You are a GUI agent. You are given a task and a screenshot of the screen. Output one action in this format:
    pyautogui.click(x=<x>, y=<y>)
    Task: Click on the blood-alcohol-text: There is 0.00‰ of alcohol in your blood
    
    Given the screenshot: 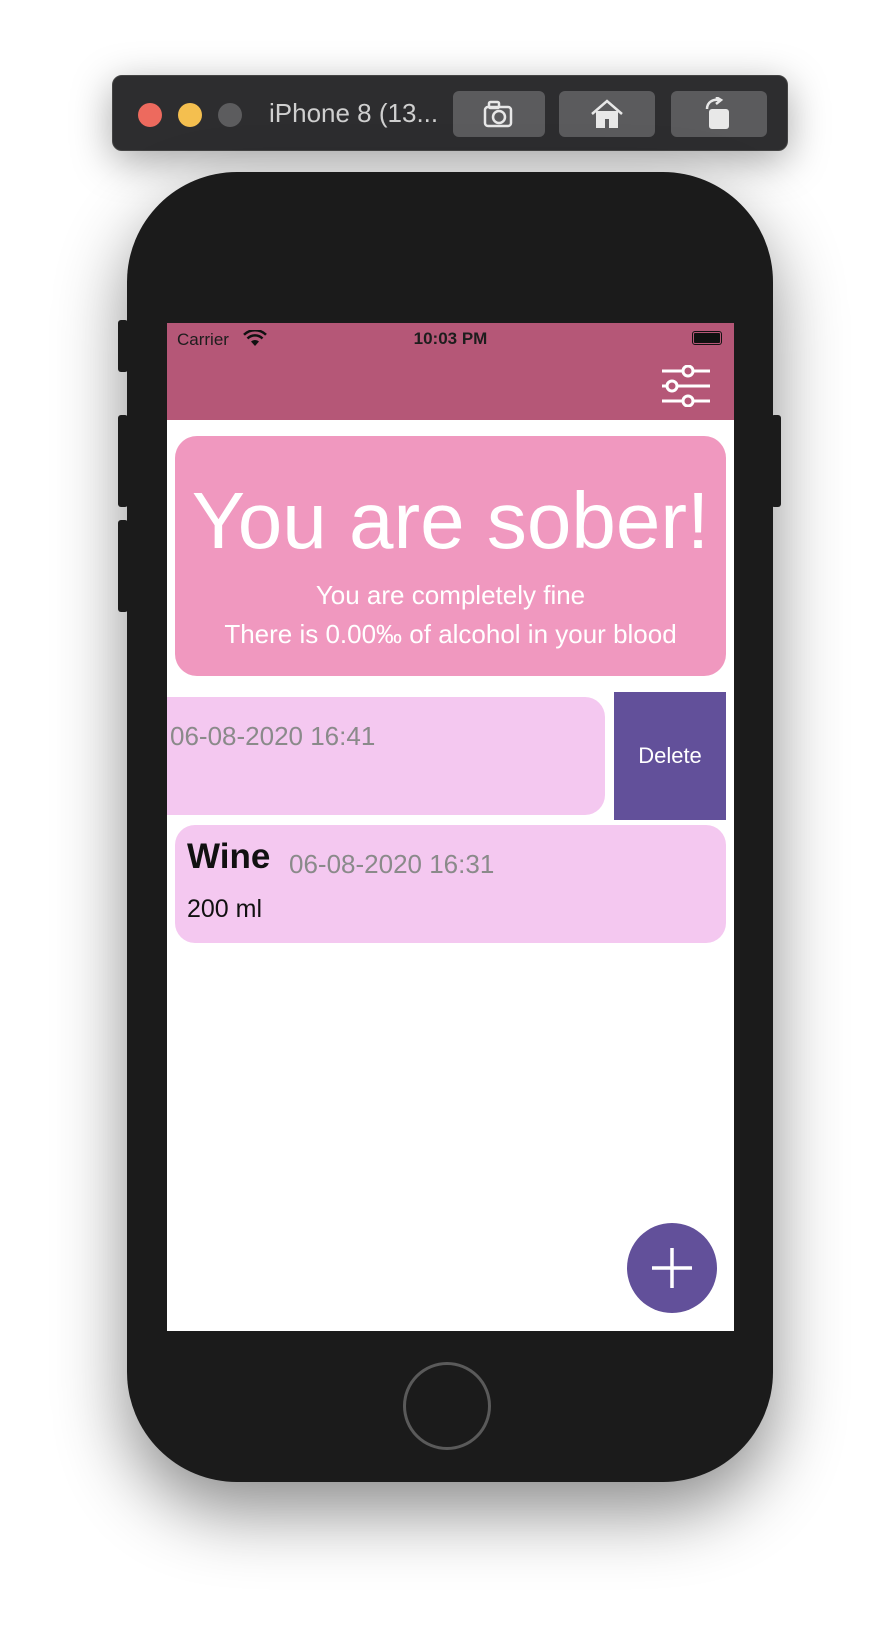 What is the action you would take?
    pyautogui.click(x=450, y=634)
    